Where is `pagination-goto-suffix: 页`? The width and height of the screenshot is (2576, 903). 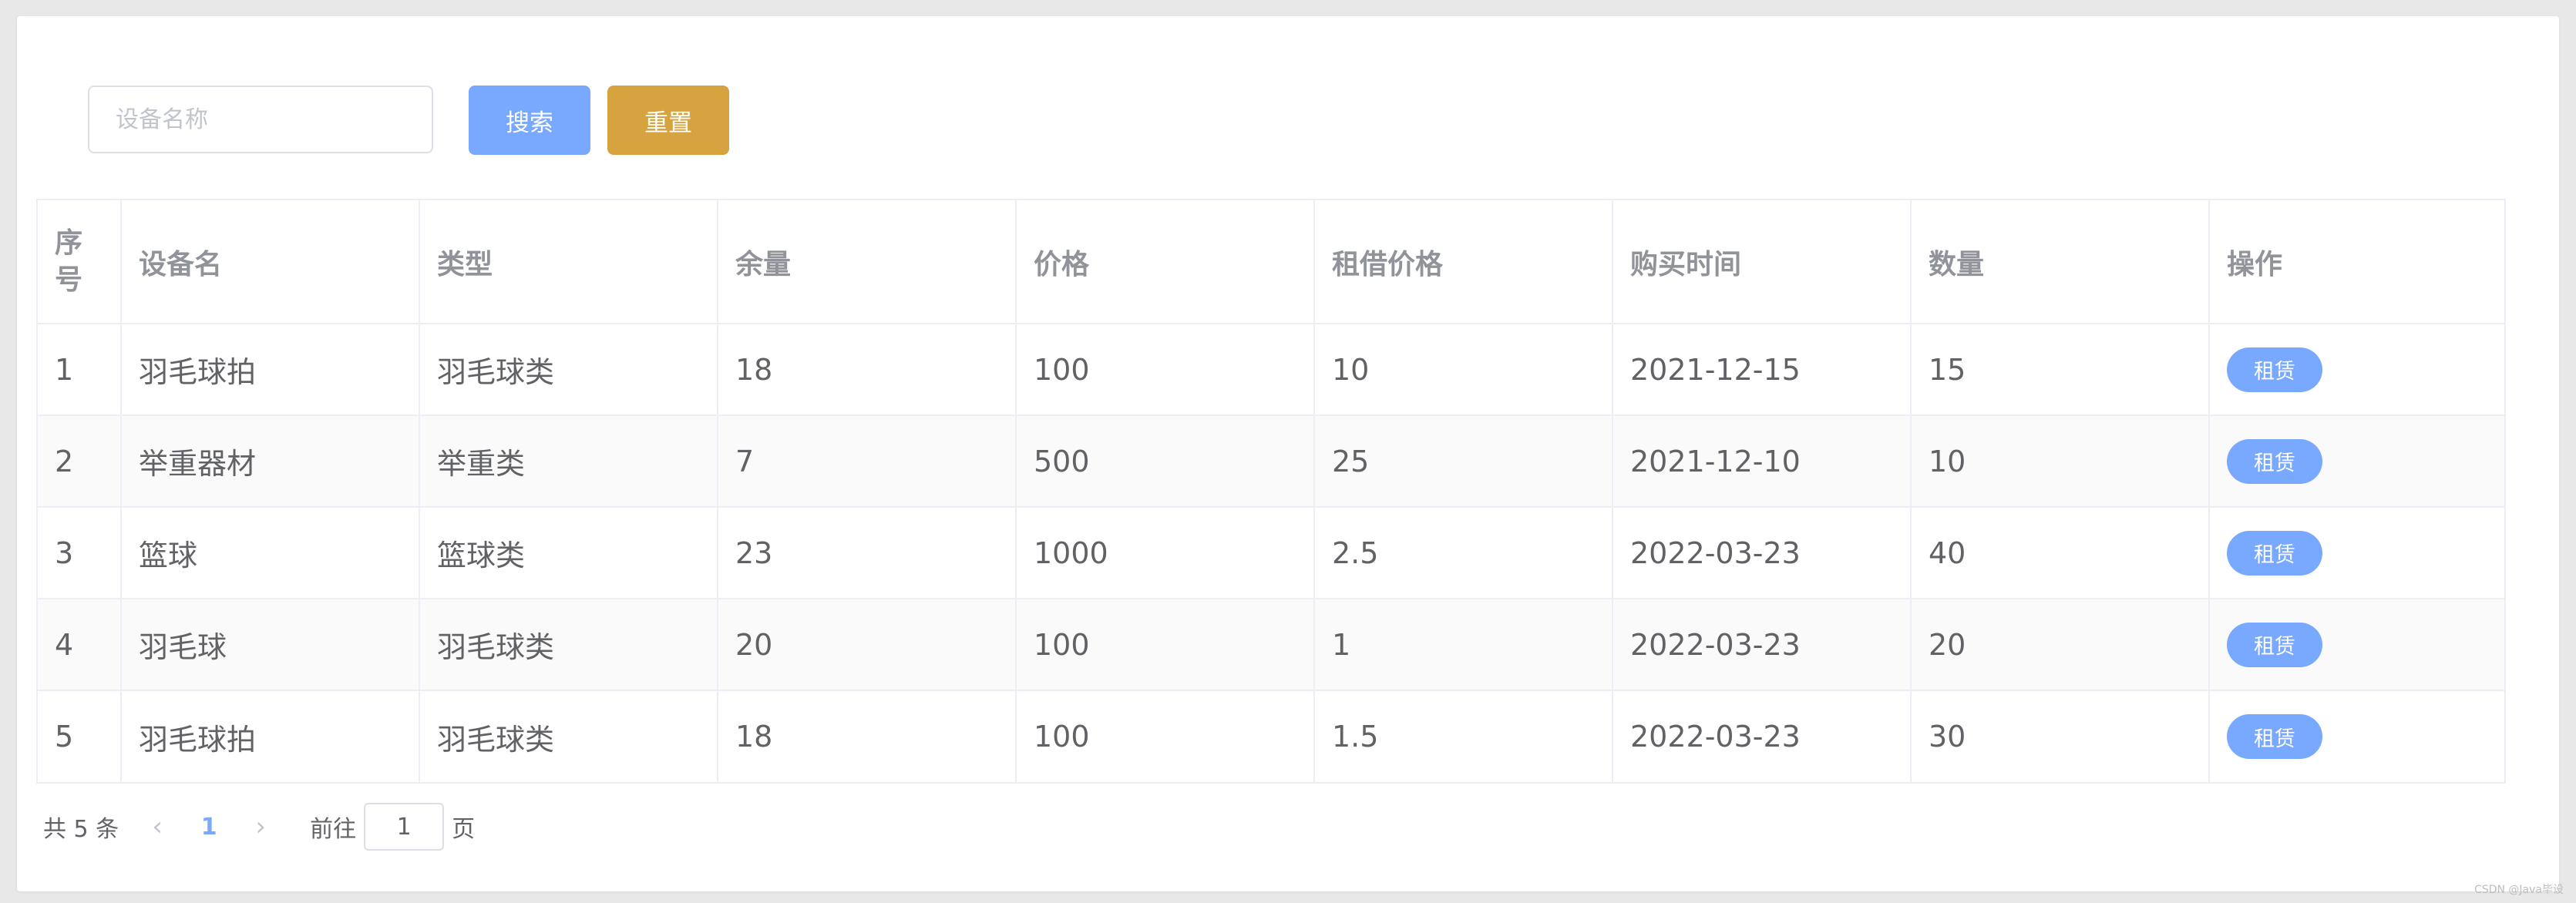
pagination-goto-suffix: 页 is located at coordinates (464, 829).